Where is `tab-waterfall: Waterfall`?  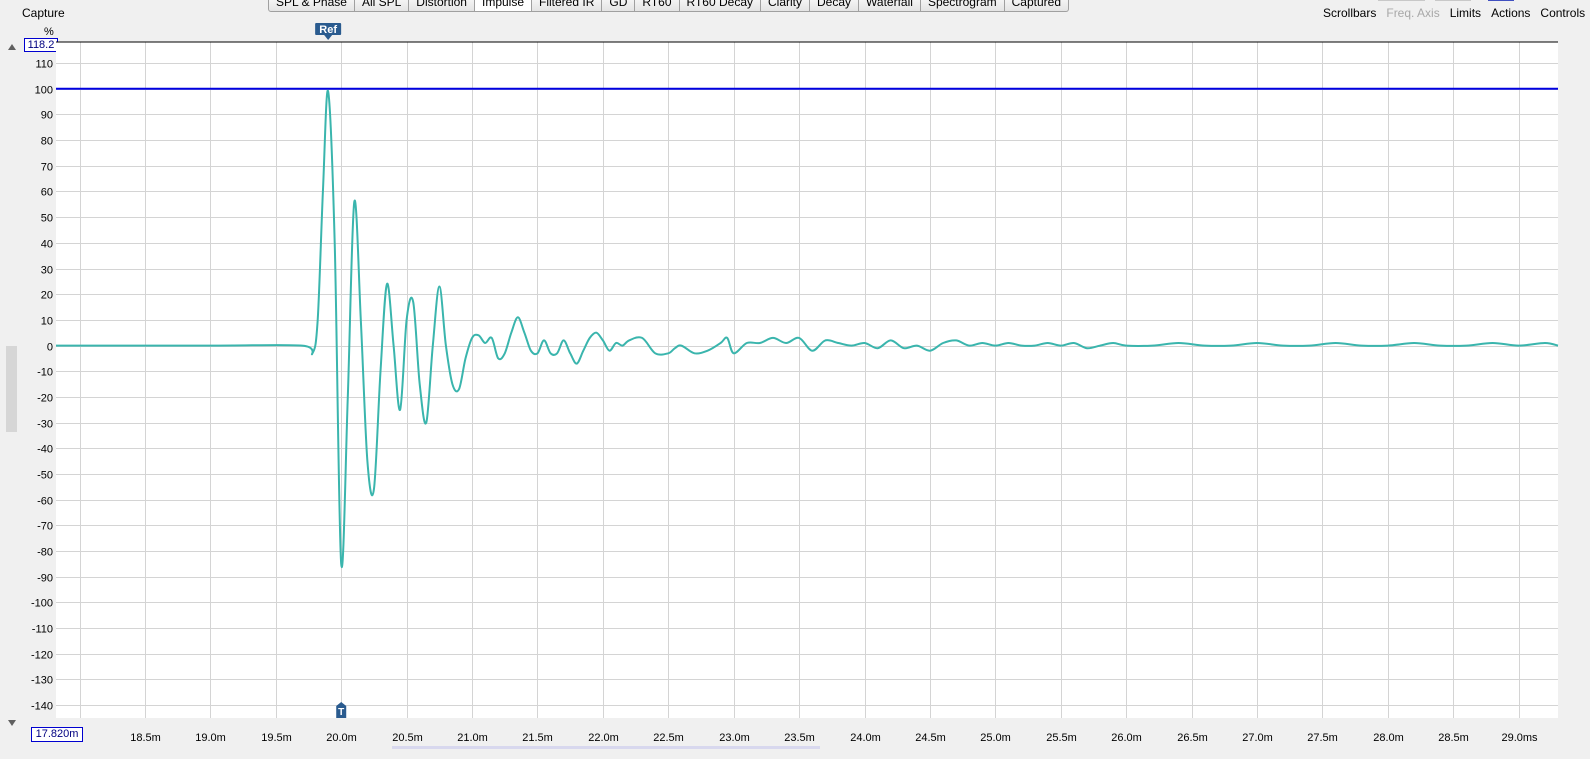
tab-waterfall: Waterfall is located at coordinates (890, 6).